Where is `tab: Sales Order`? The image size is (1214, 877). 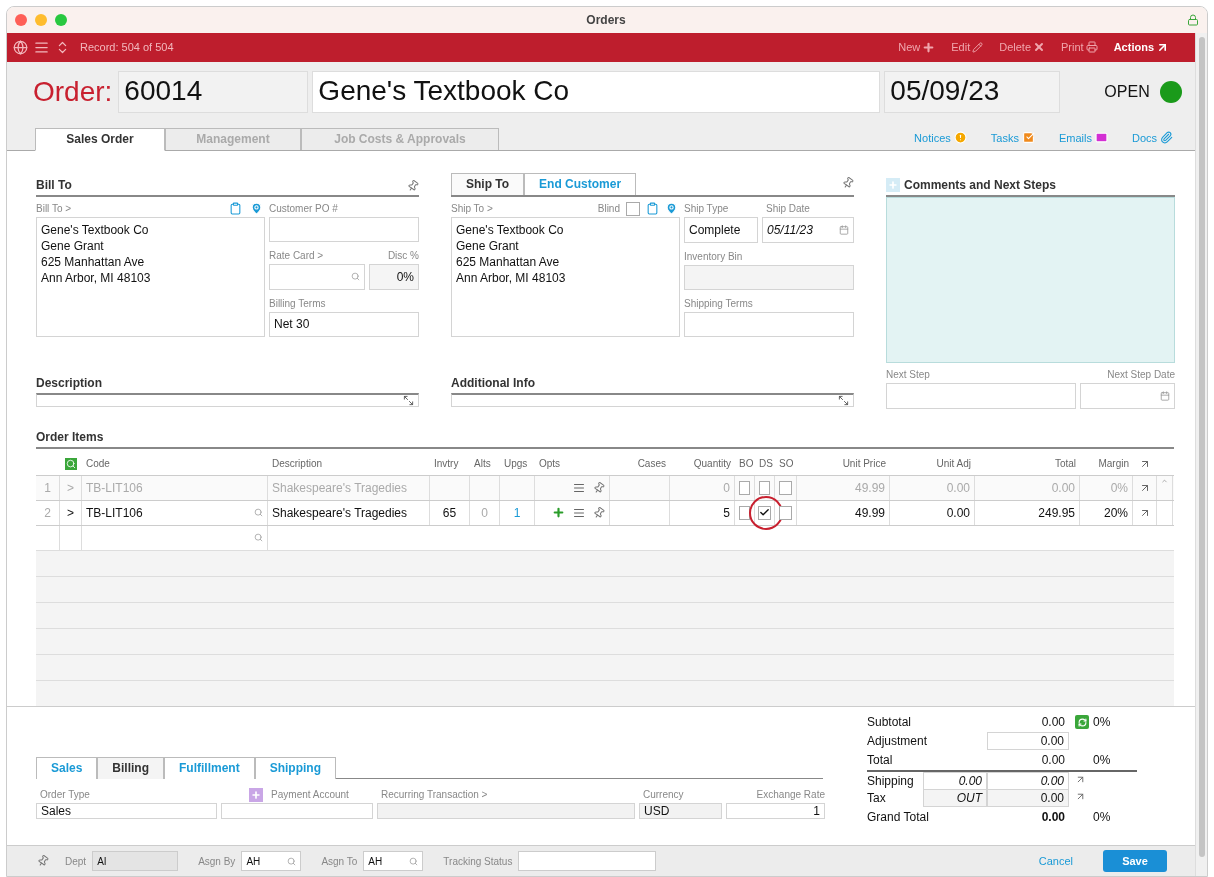
tab: Sales Order is located at coordinates (100, 139).